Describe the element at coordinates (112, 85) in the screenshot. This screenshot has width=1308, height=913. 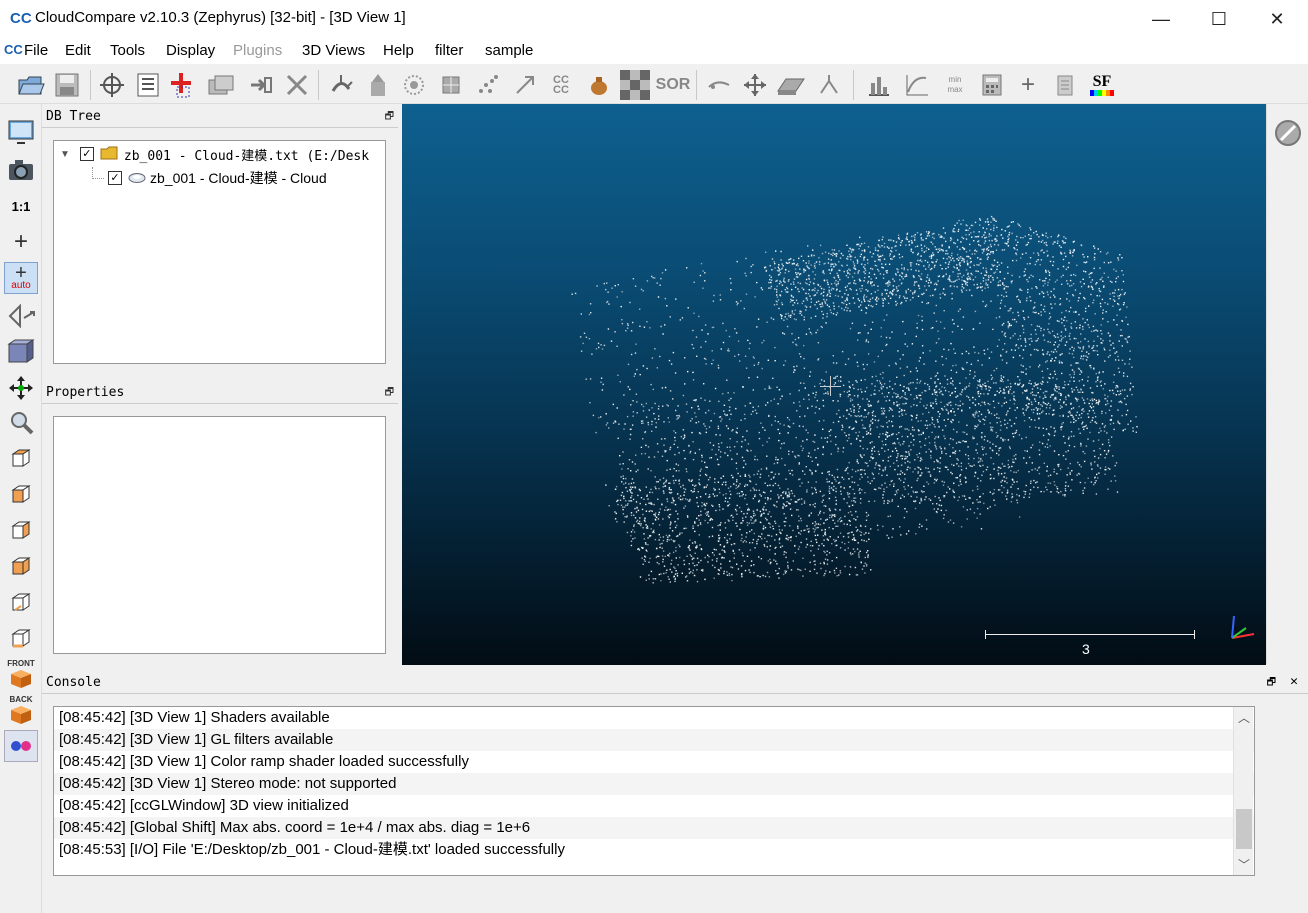
I see `pick-rotation-center-icon` at that location.